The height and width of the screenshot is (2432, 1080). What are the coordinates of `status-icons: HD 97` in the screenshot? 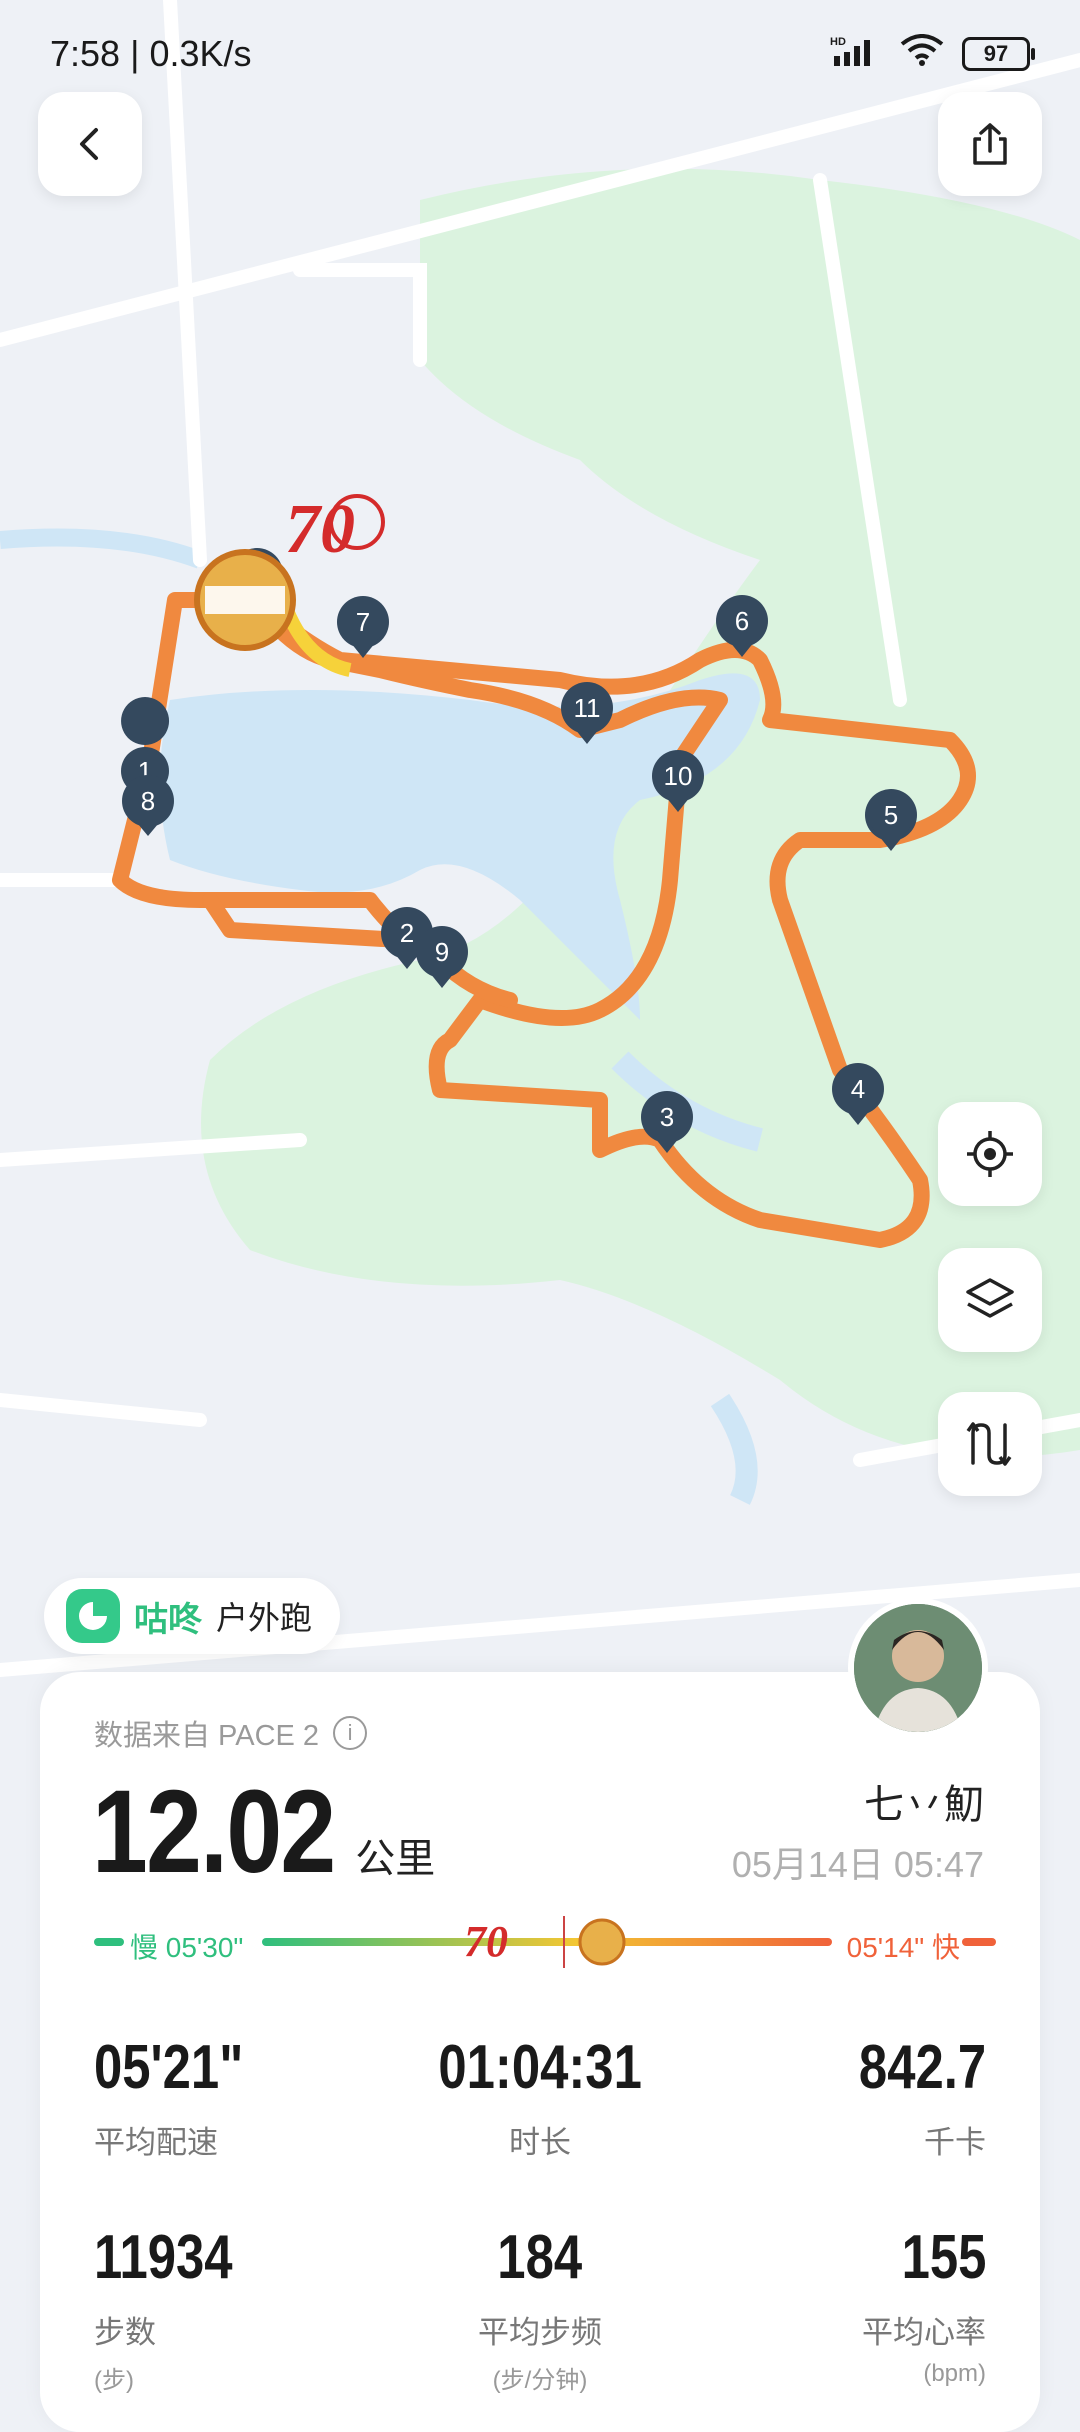 It's located at (932, 54).